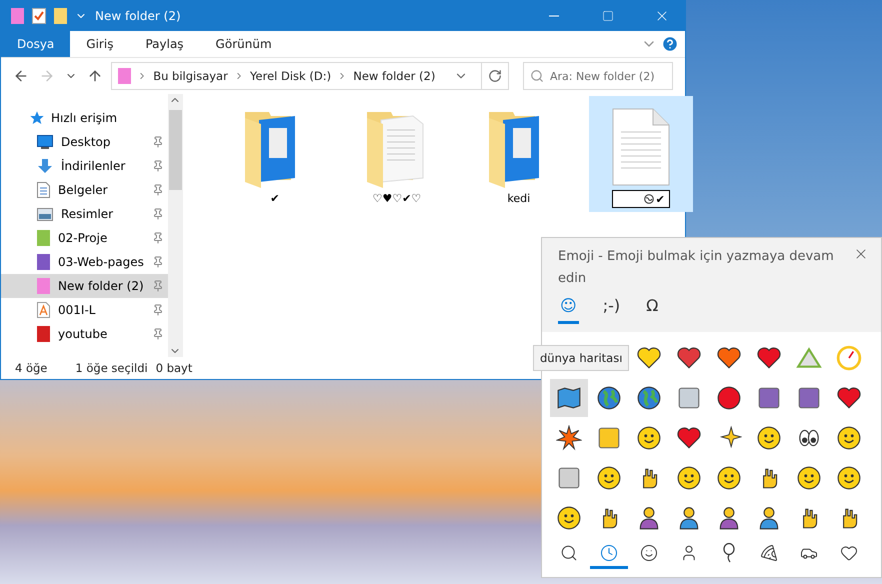 This screenshot has height=584, width=882. Describe the element at coordinates (608, 16) in the screenshot. I see `maximize-icon` at that location.